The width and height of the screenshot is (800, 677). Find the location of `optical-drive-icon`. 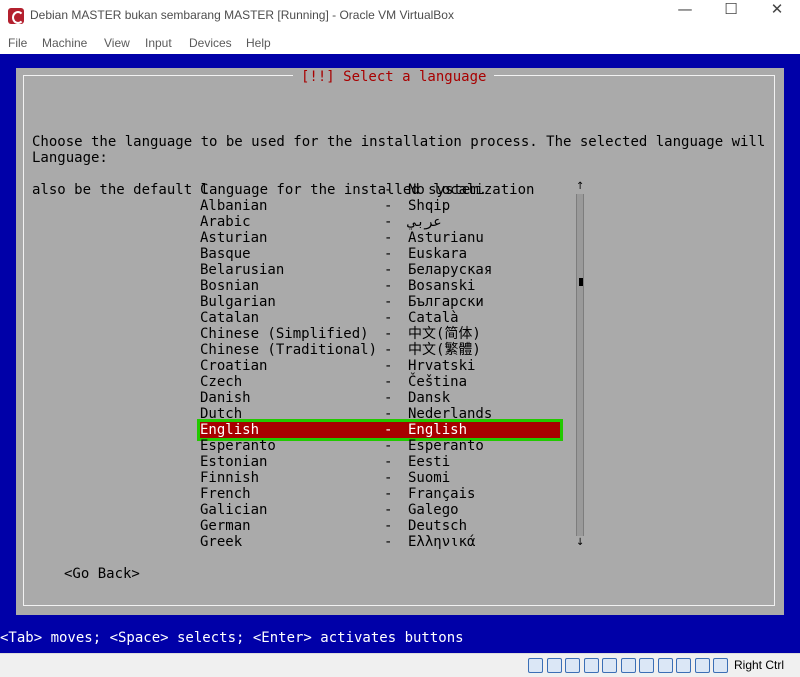

optical-drive-icon is located at coordinates (554, 665).